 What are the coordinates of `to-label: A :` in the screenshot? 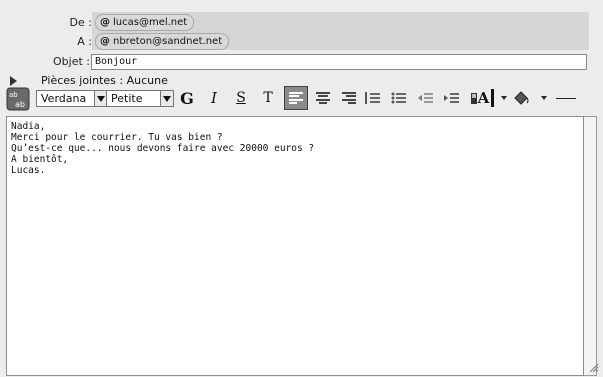 It's located at (84, 41).